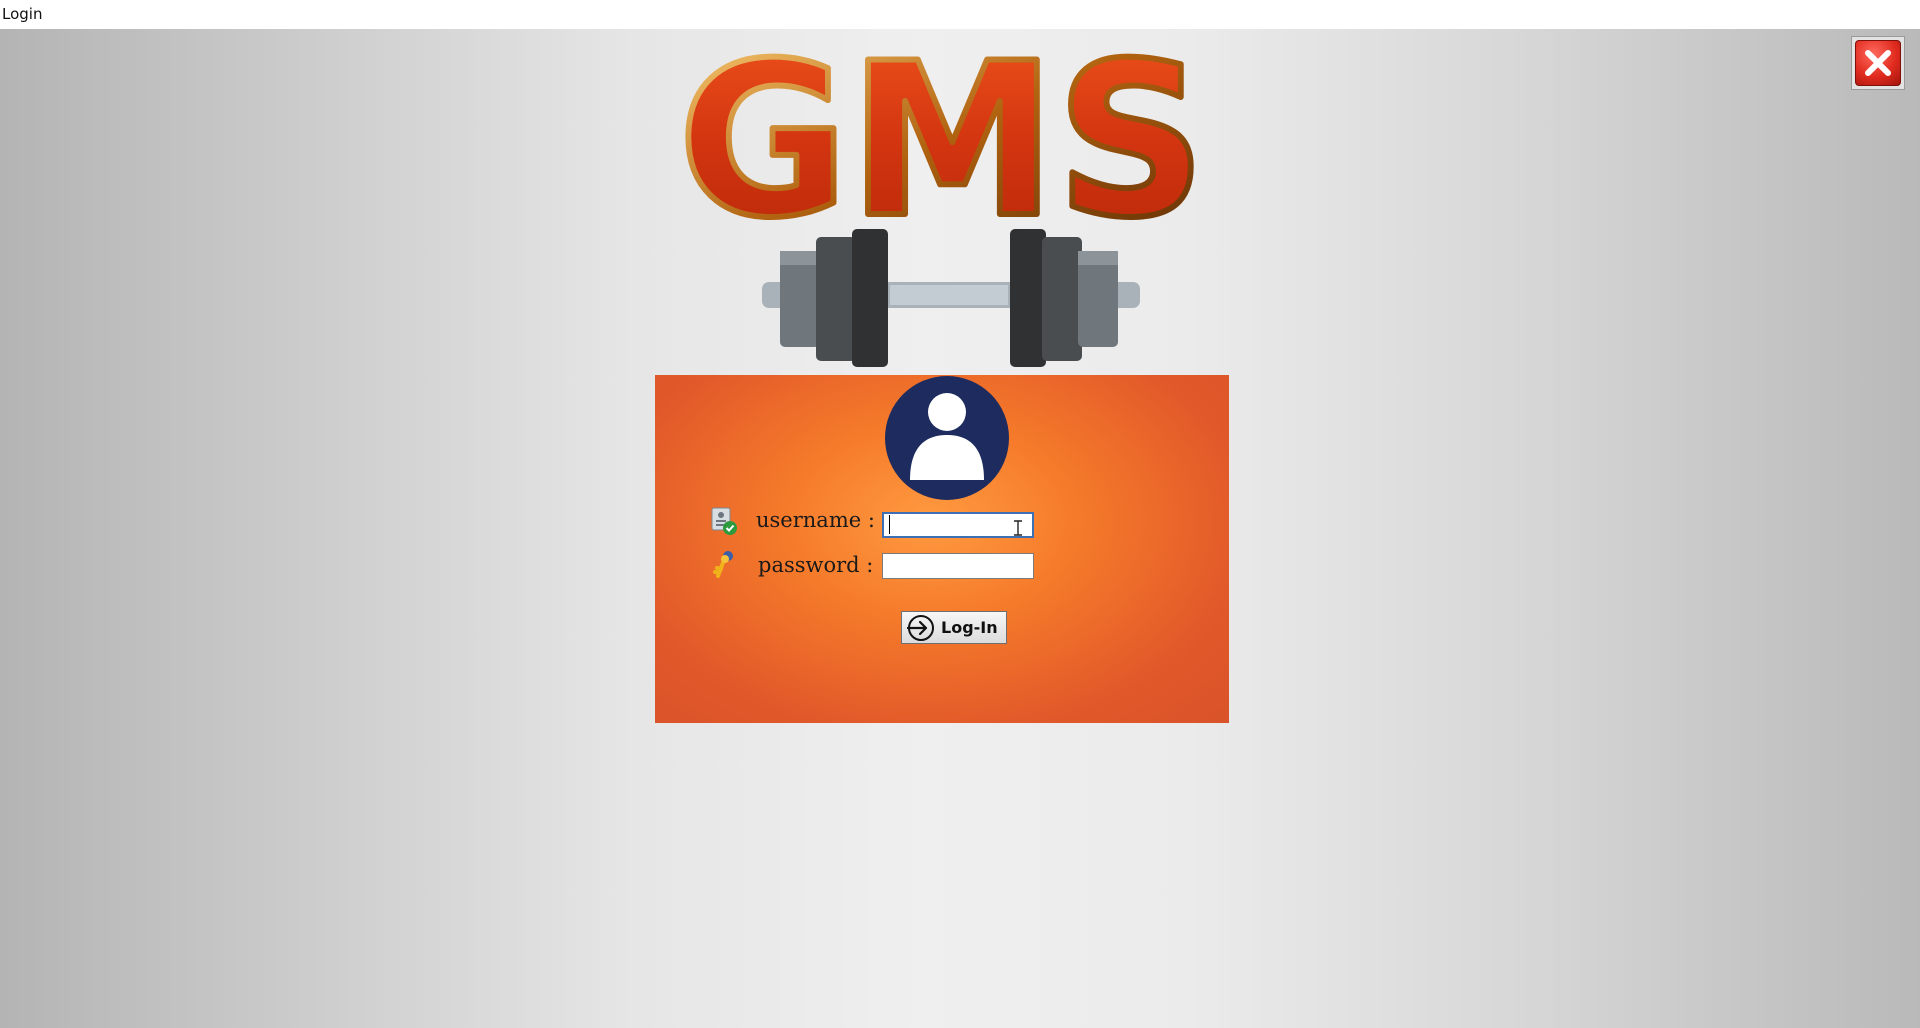 The image size is (1920, 1028). I want to click on password-input, so click(958, 566).